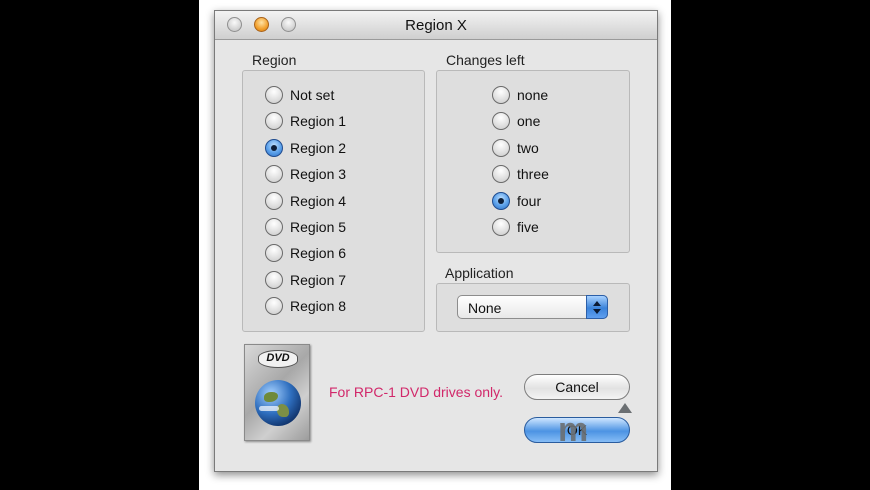 The image size is (870, 490). I want to click on region-radio-region-3: Region 3, so click(305, 174).